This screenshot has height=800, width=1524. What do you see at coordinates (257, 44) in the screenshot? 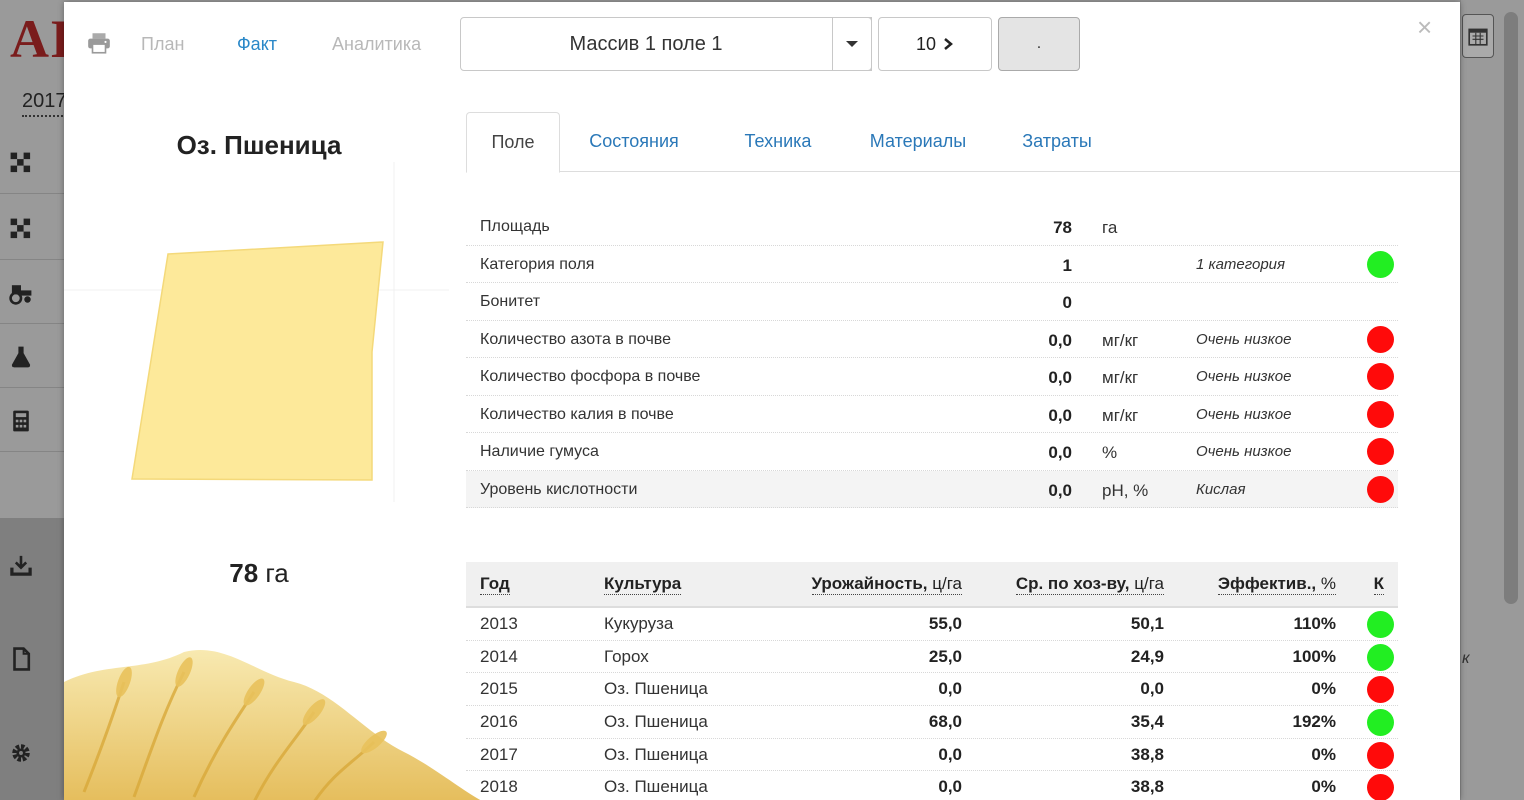
I see `nav-fact: Факт` at bounding box center [257, 44].